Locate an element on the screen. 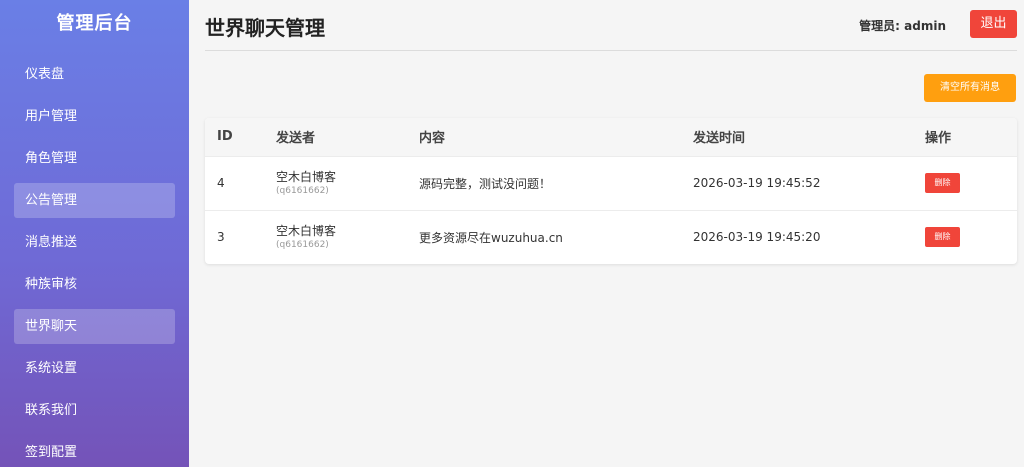  table-header-row: ID 发送者 内容 发送时间 操作 is located at coordinates (611, 137).